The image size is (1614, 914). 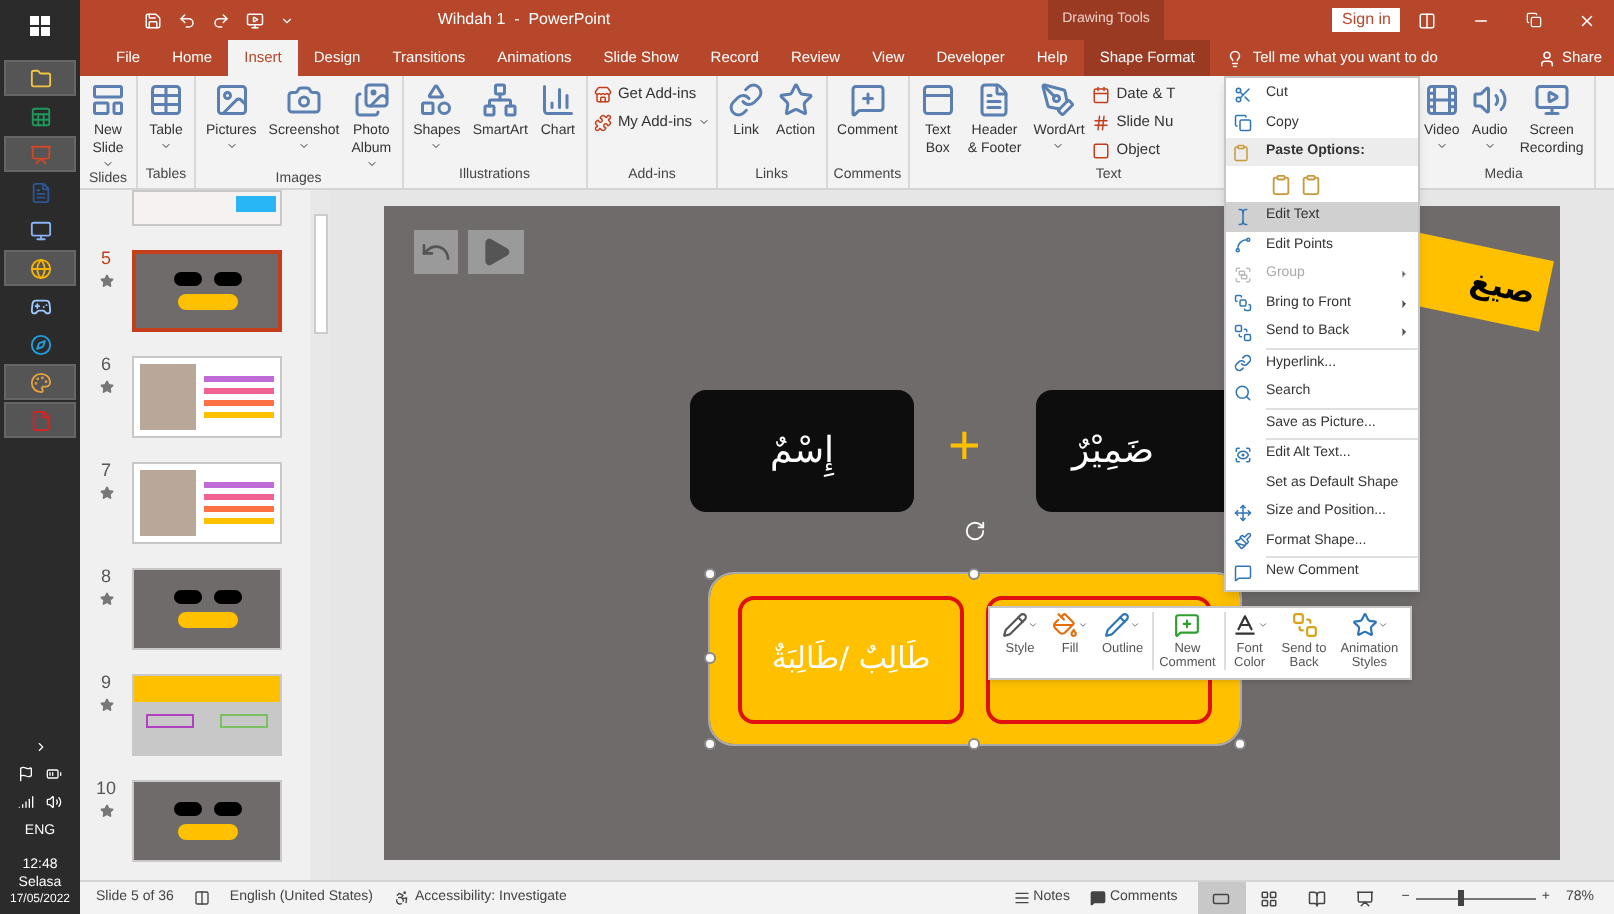 What do you see at coordinates (1243, 274) in the screenshot?
I see `group-icon` at bounding box center [1243, 274].